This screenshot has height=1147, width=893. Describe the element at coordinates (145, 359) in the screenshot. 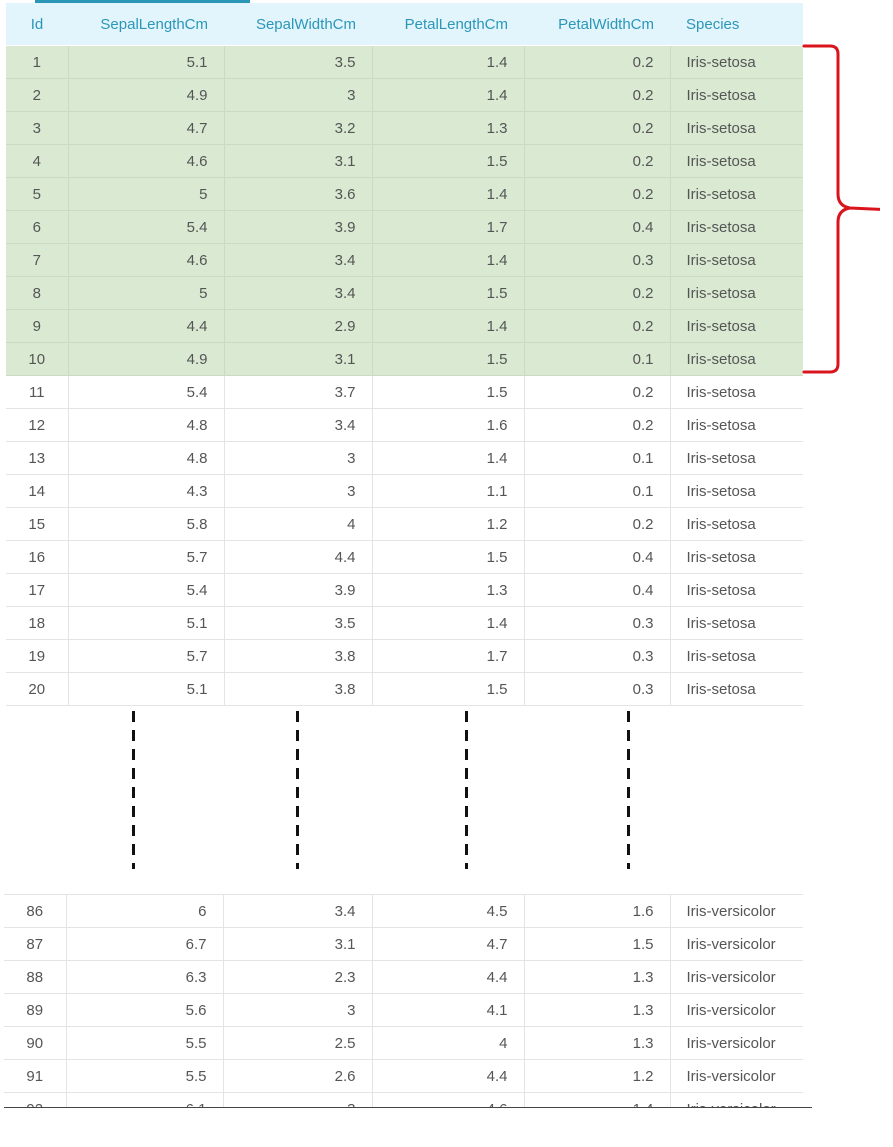

I see `cell-sepal-length: 4.9` at that location.